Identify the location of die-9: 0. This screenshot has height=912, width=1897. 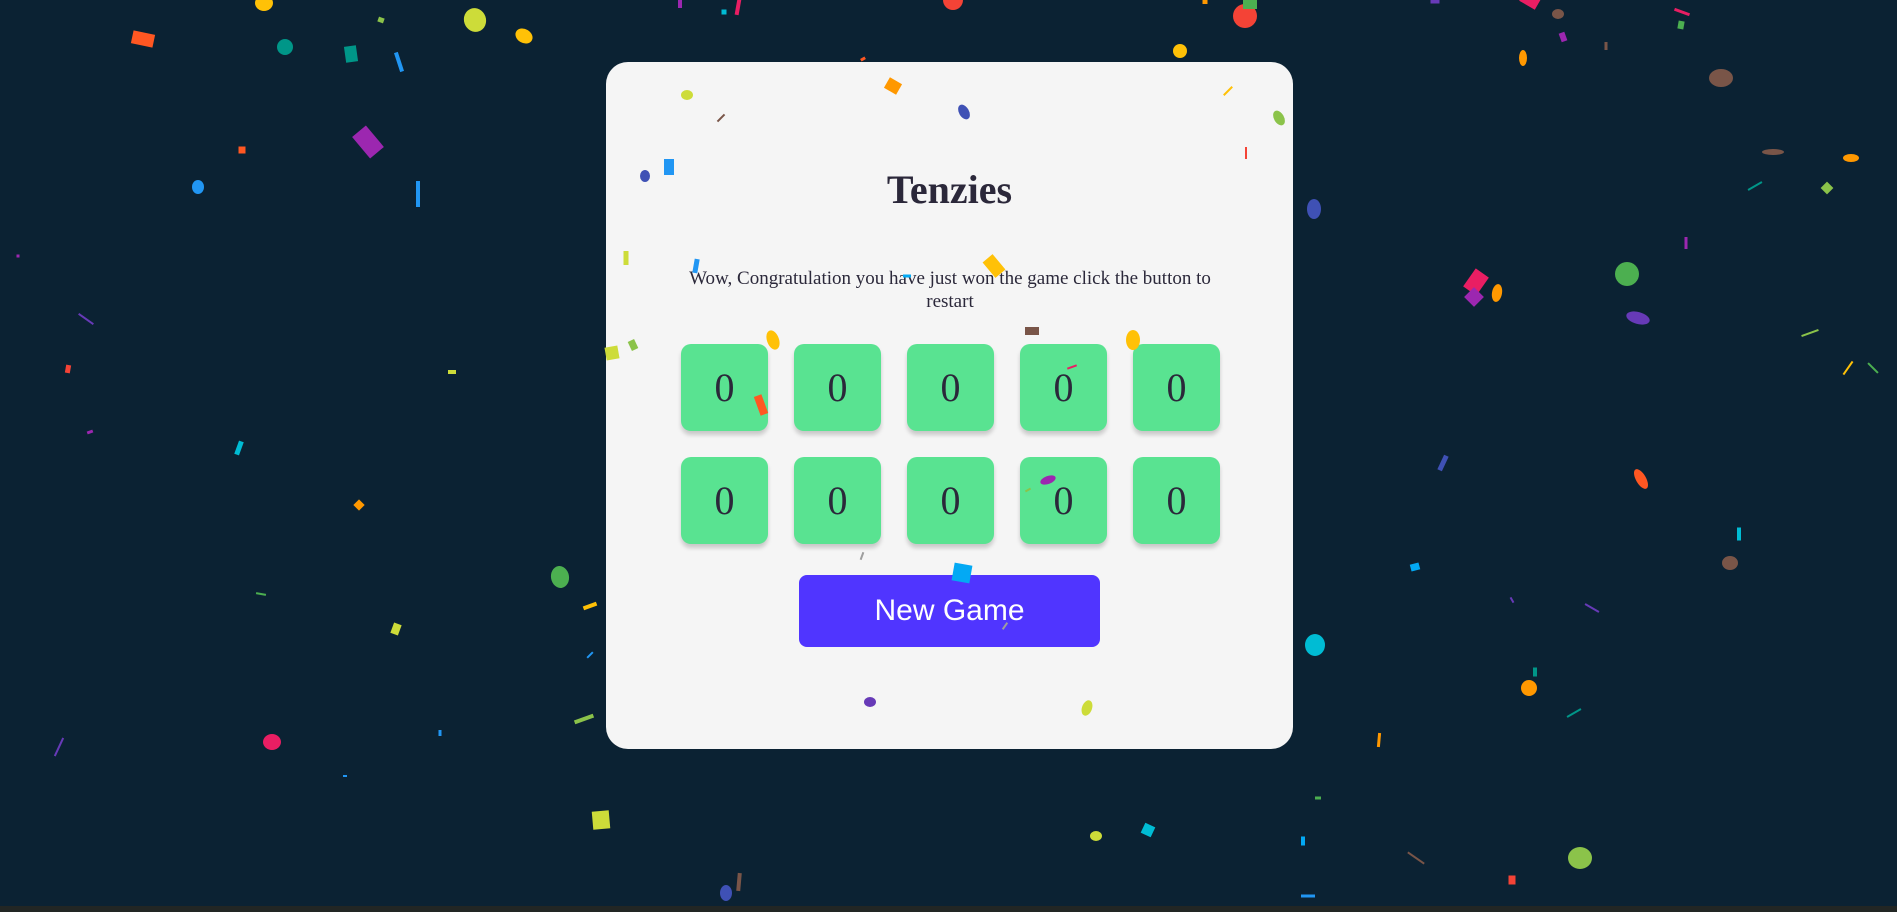
(1063, 500).